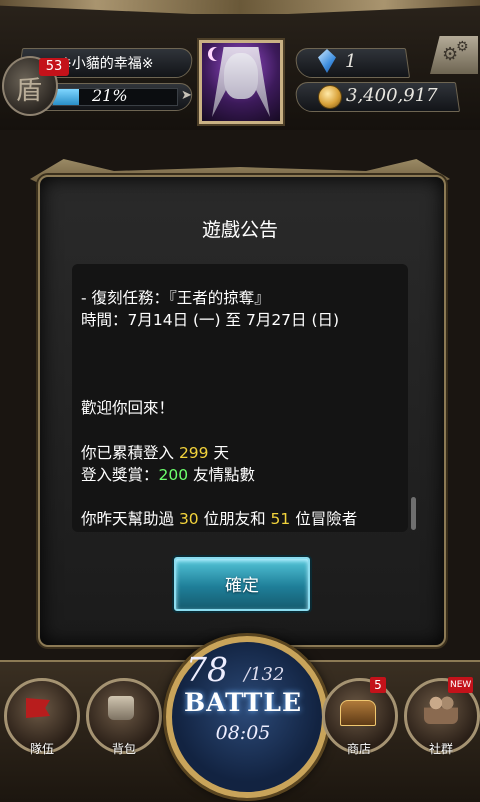  Describe the element at coordinates (330, 97) in the screenshot. I see `coin-icon` at that location.